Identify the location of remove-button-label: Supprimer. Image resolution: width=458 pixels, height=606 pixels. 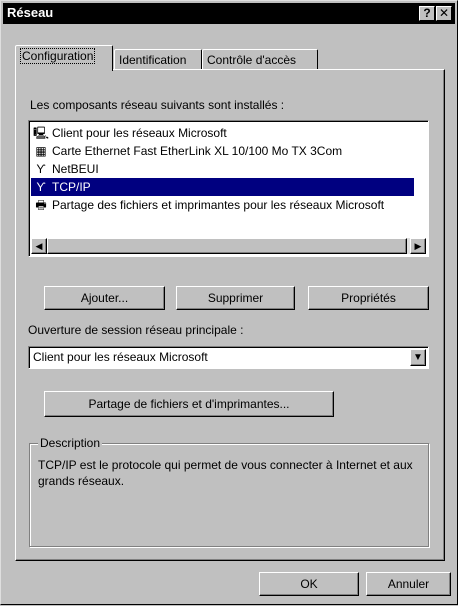
(235, 298).